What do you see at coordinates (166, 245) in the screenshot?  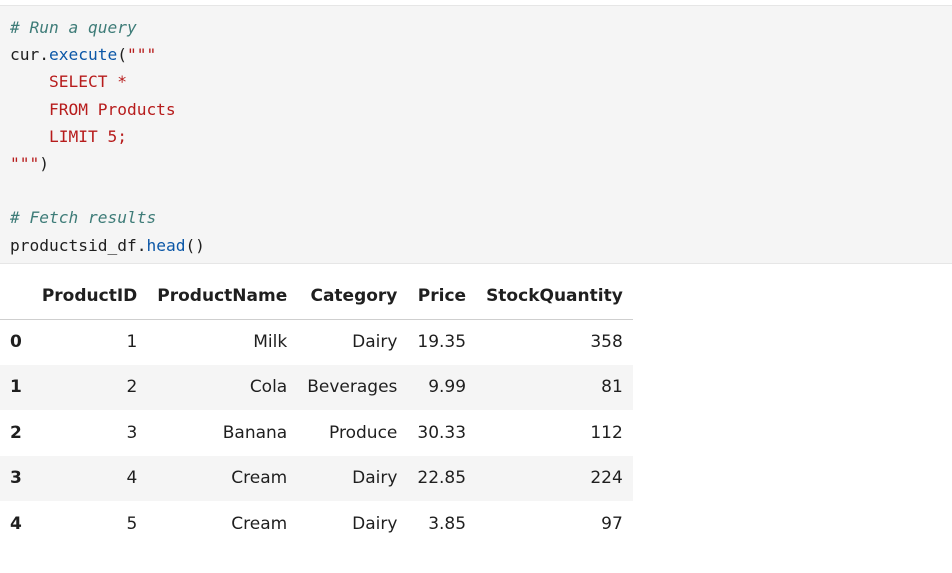 I see `code-token: head` at bounding box center [166, 245].